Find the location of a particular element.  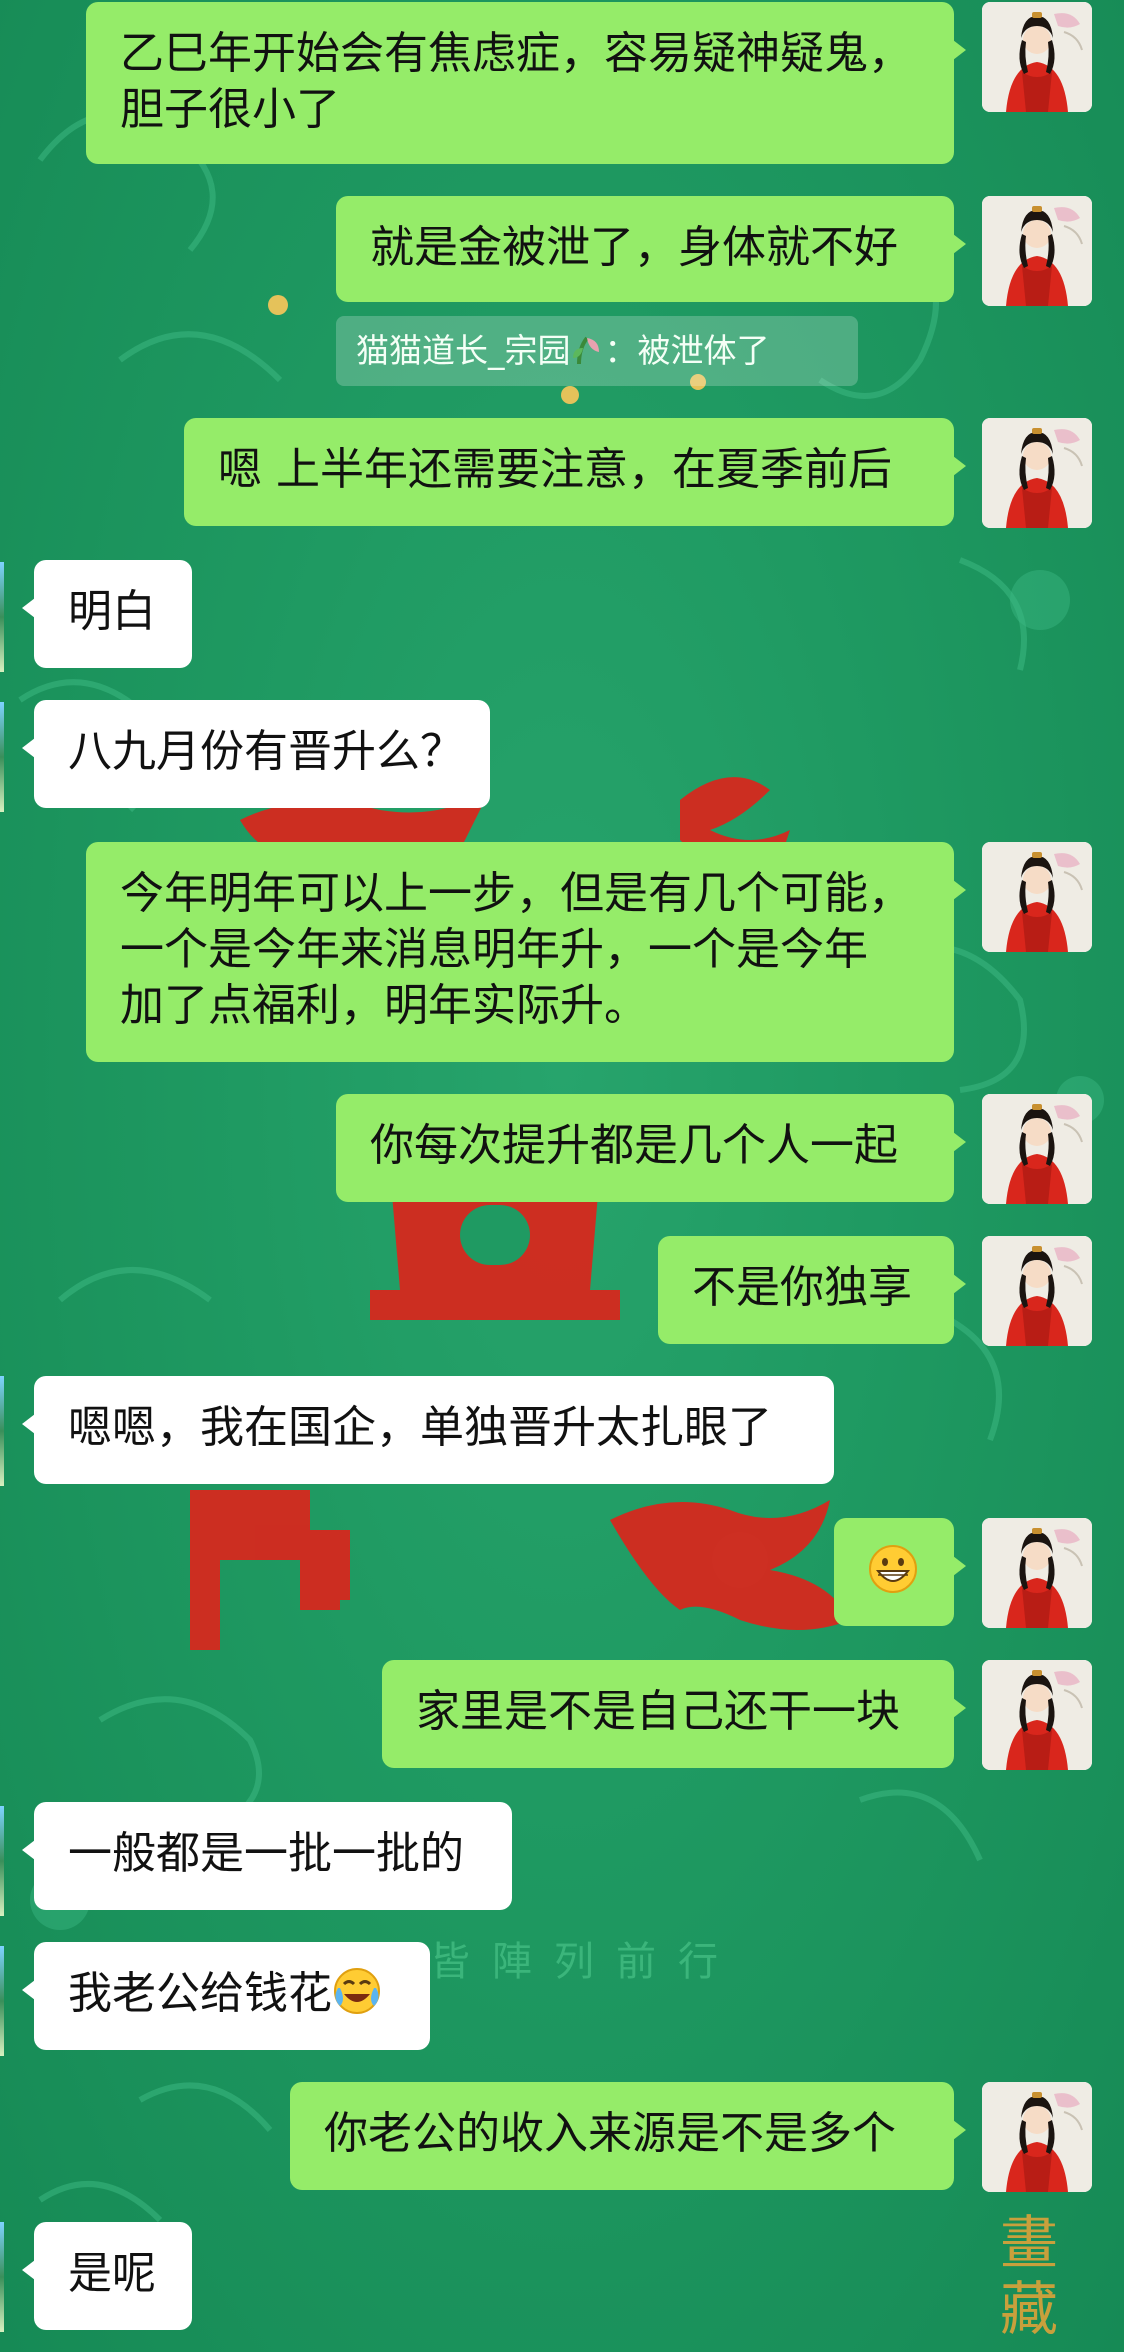

message-text: 你老公的收入来源是不是多个 is located at coordinates (610, 2133).